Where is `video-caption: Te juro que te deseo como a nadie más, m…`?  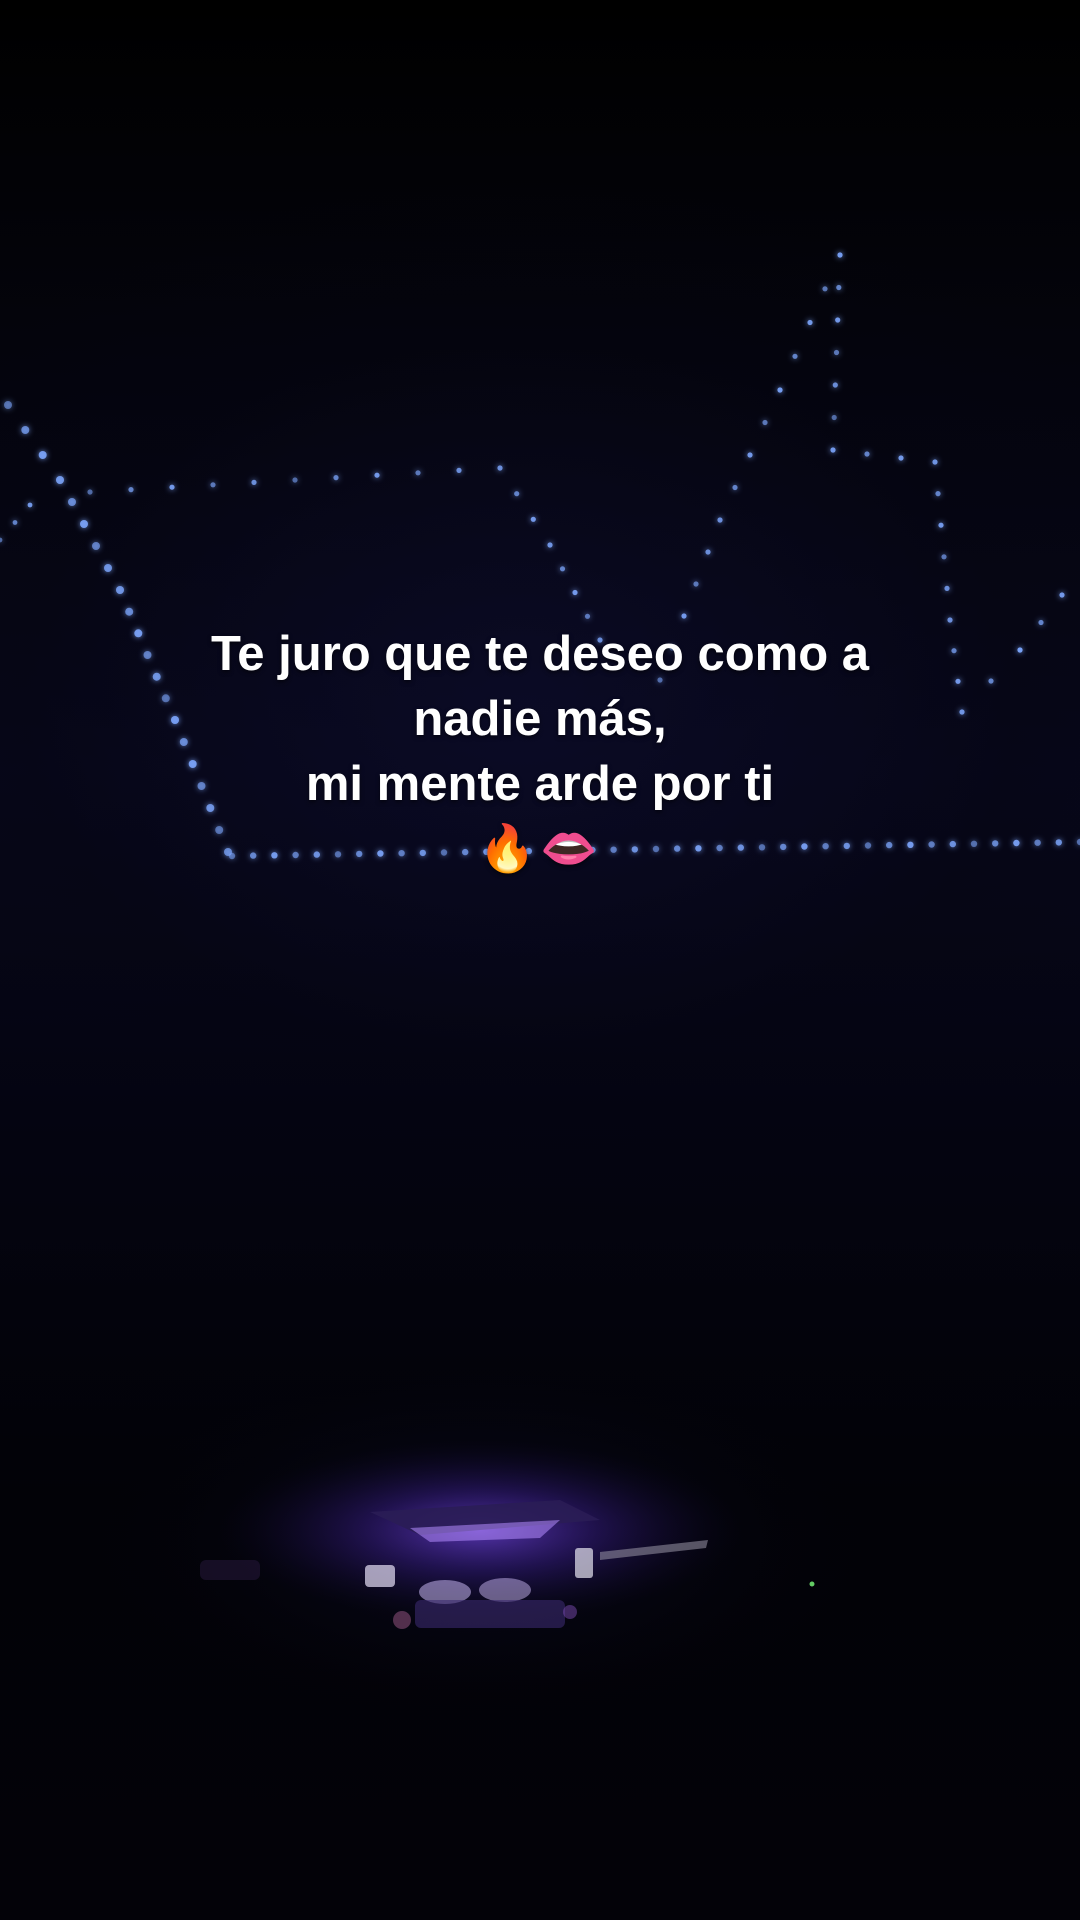
video-caption: Te juro que te deseo como a nadie más, m… is located at coordinates (540, 749).